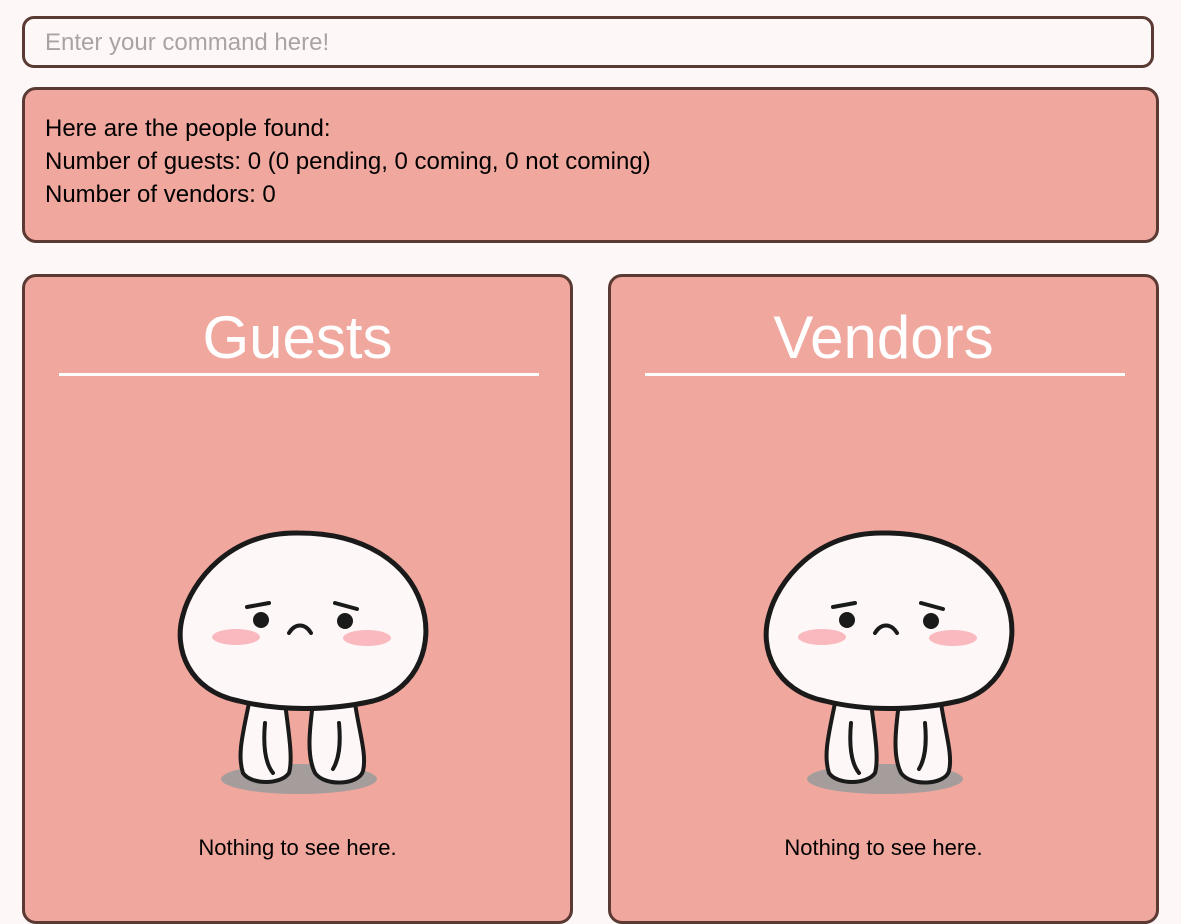 This screenshot has width=1181, height=924. I want to click on vendors-title-underline, so click(885, 374).